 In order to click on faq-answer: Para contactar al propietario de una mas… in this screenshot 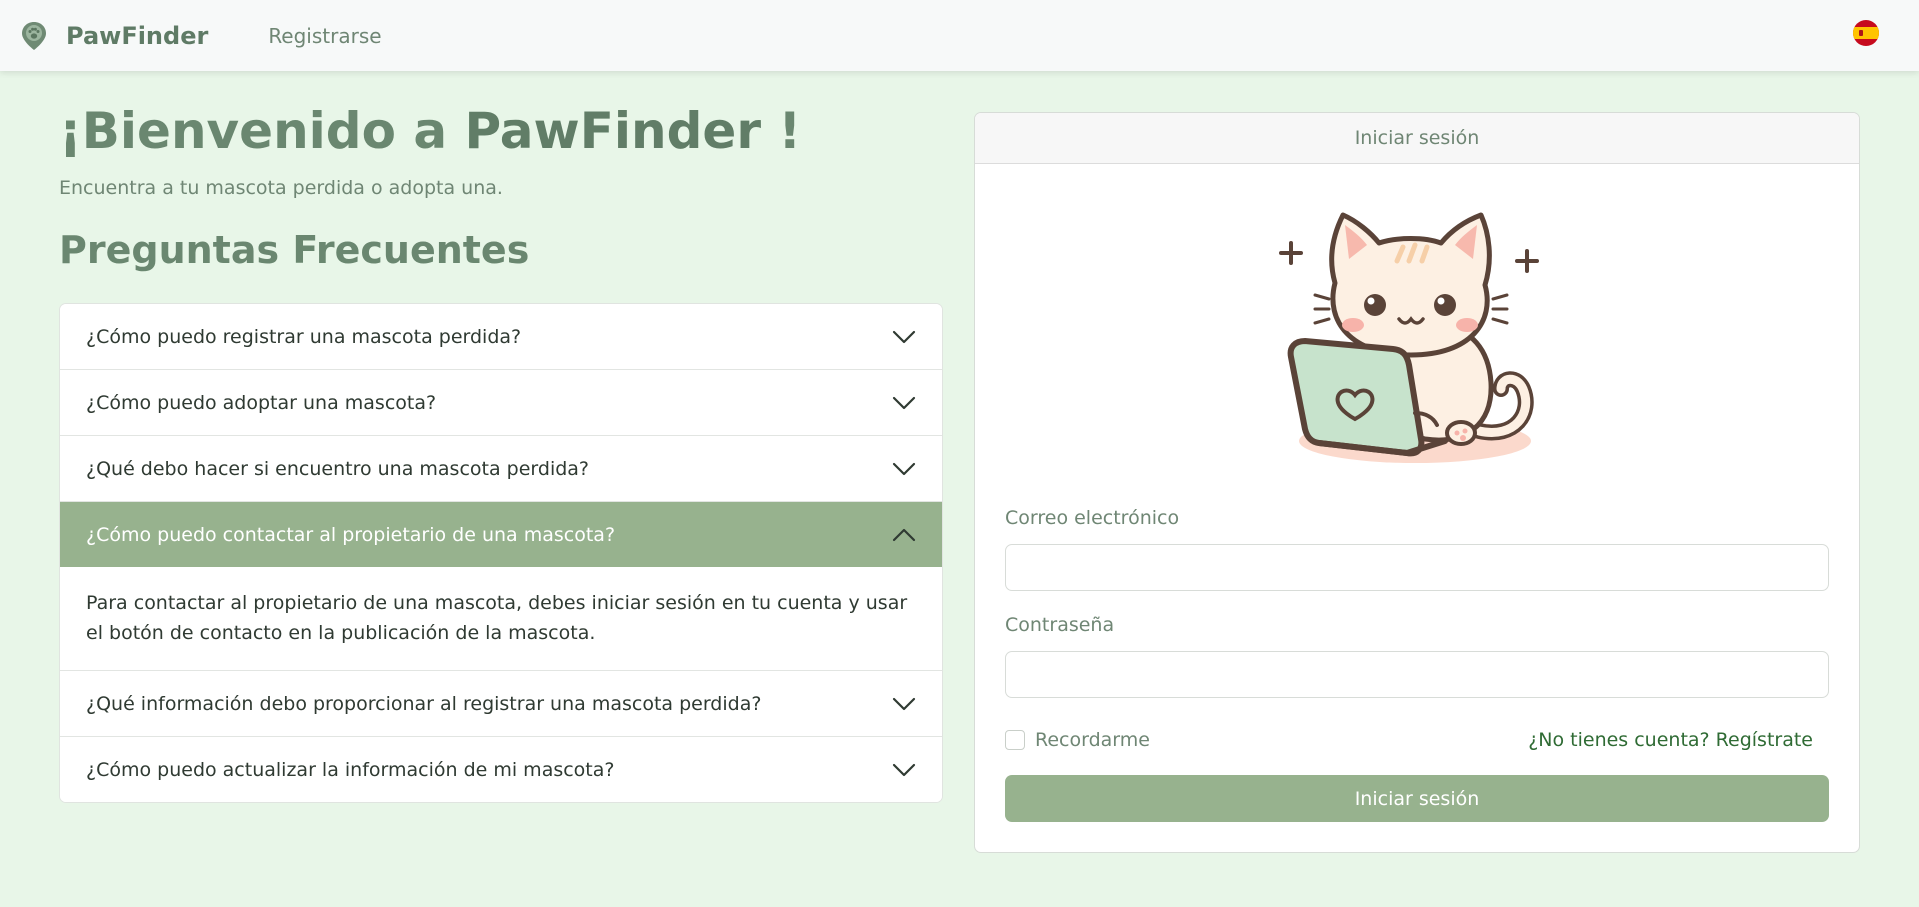, I will do `click(497, 618)`.